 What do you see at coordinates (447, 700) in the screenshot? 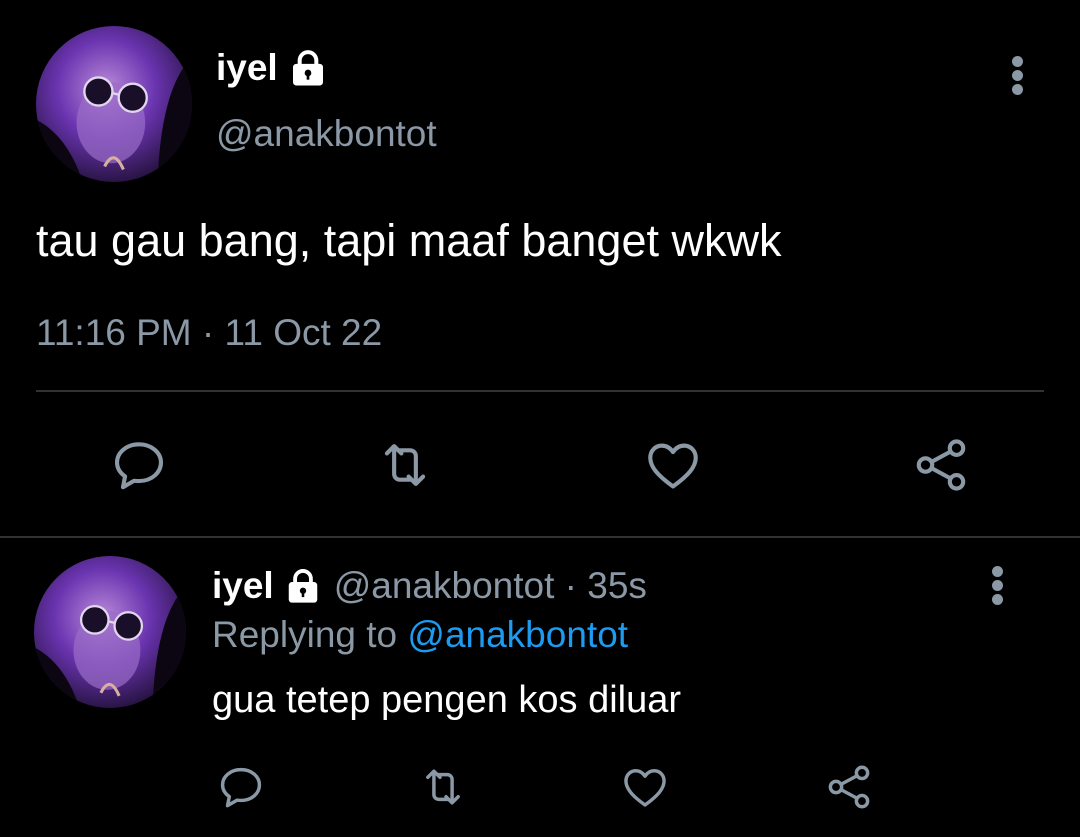
I see `tweet-text: gua tetep pengen kos diluar` at bounding box center [447, 700].